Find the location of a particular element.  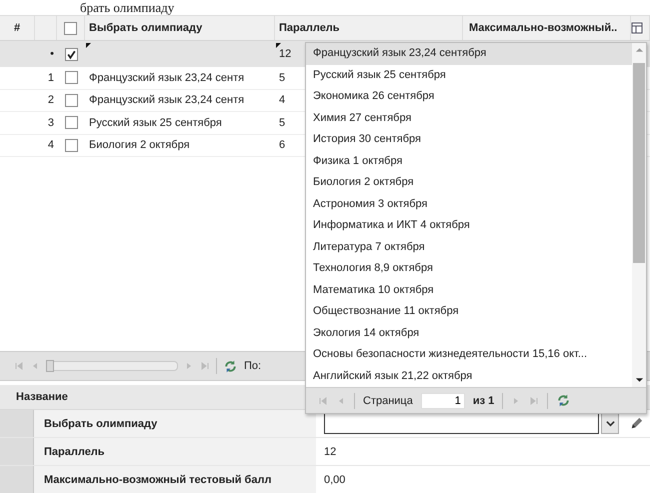

table-cell: Биология 2 октября is located at coordinates (139, 145).